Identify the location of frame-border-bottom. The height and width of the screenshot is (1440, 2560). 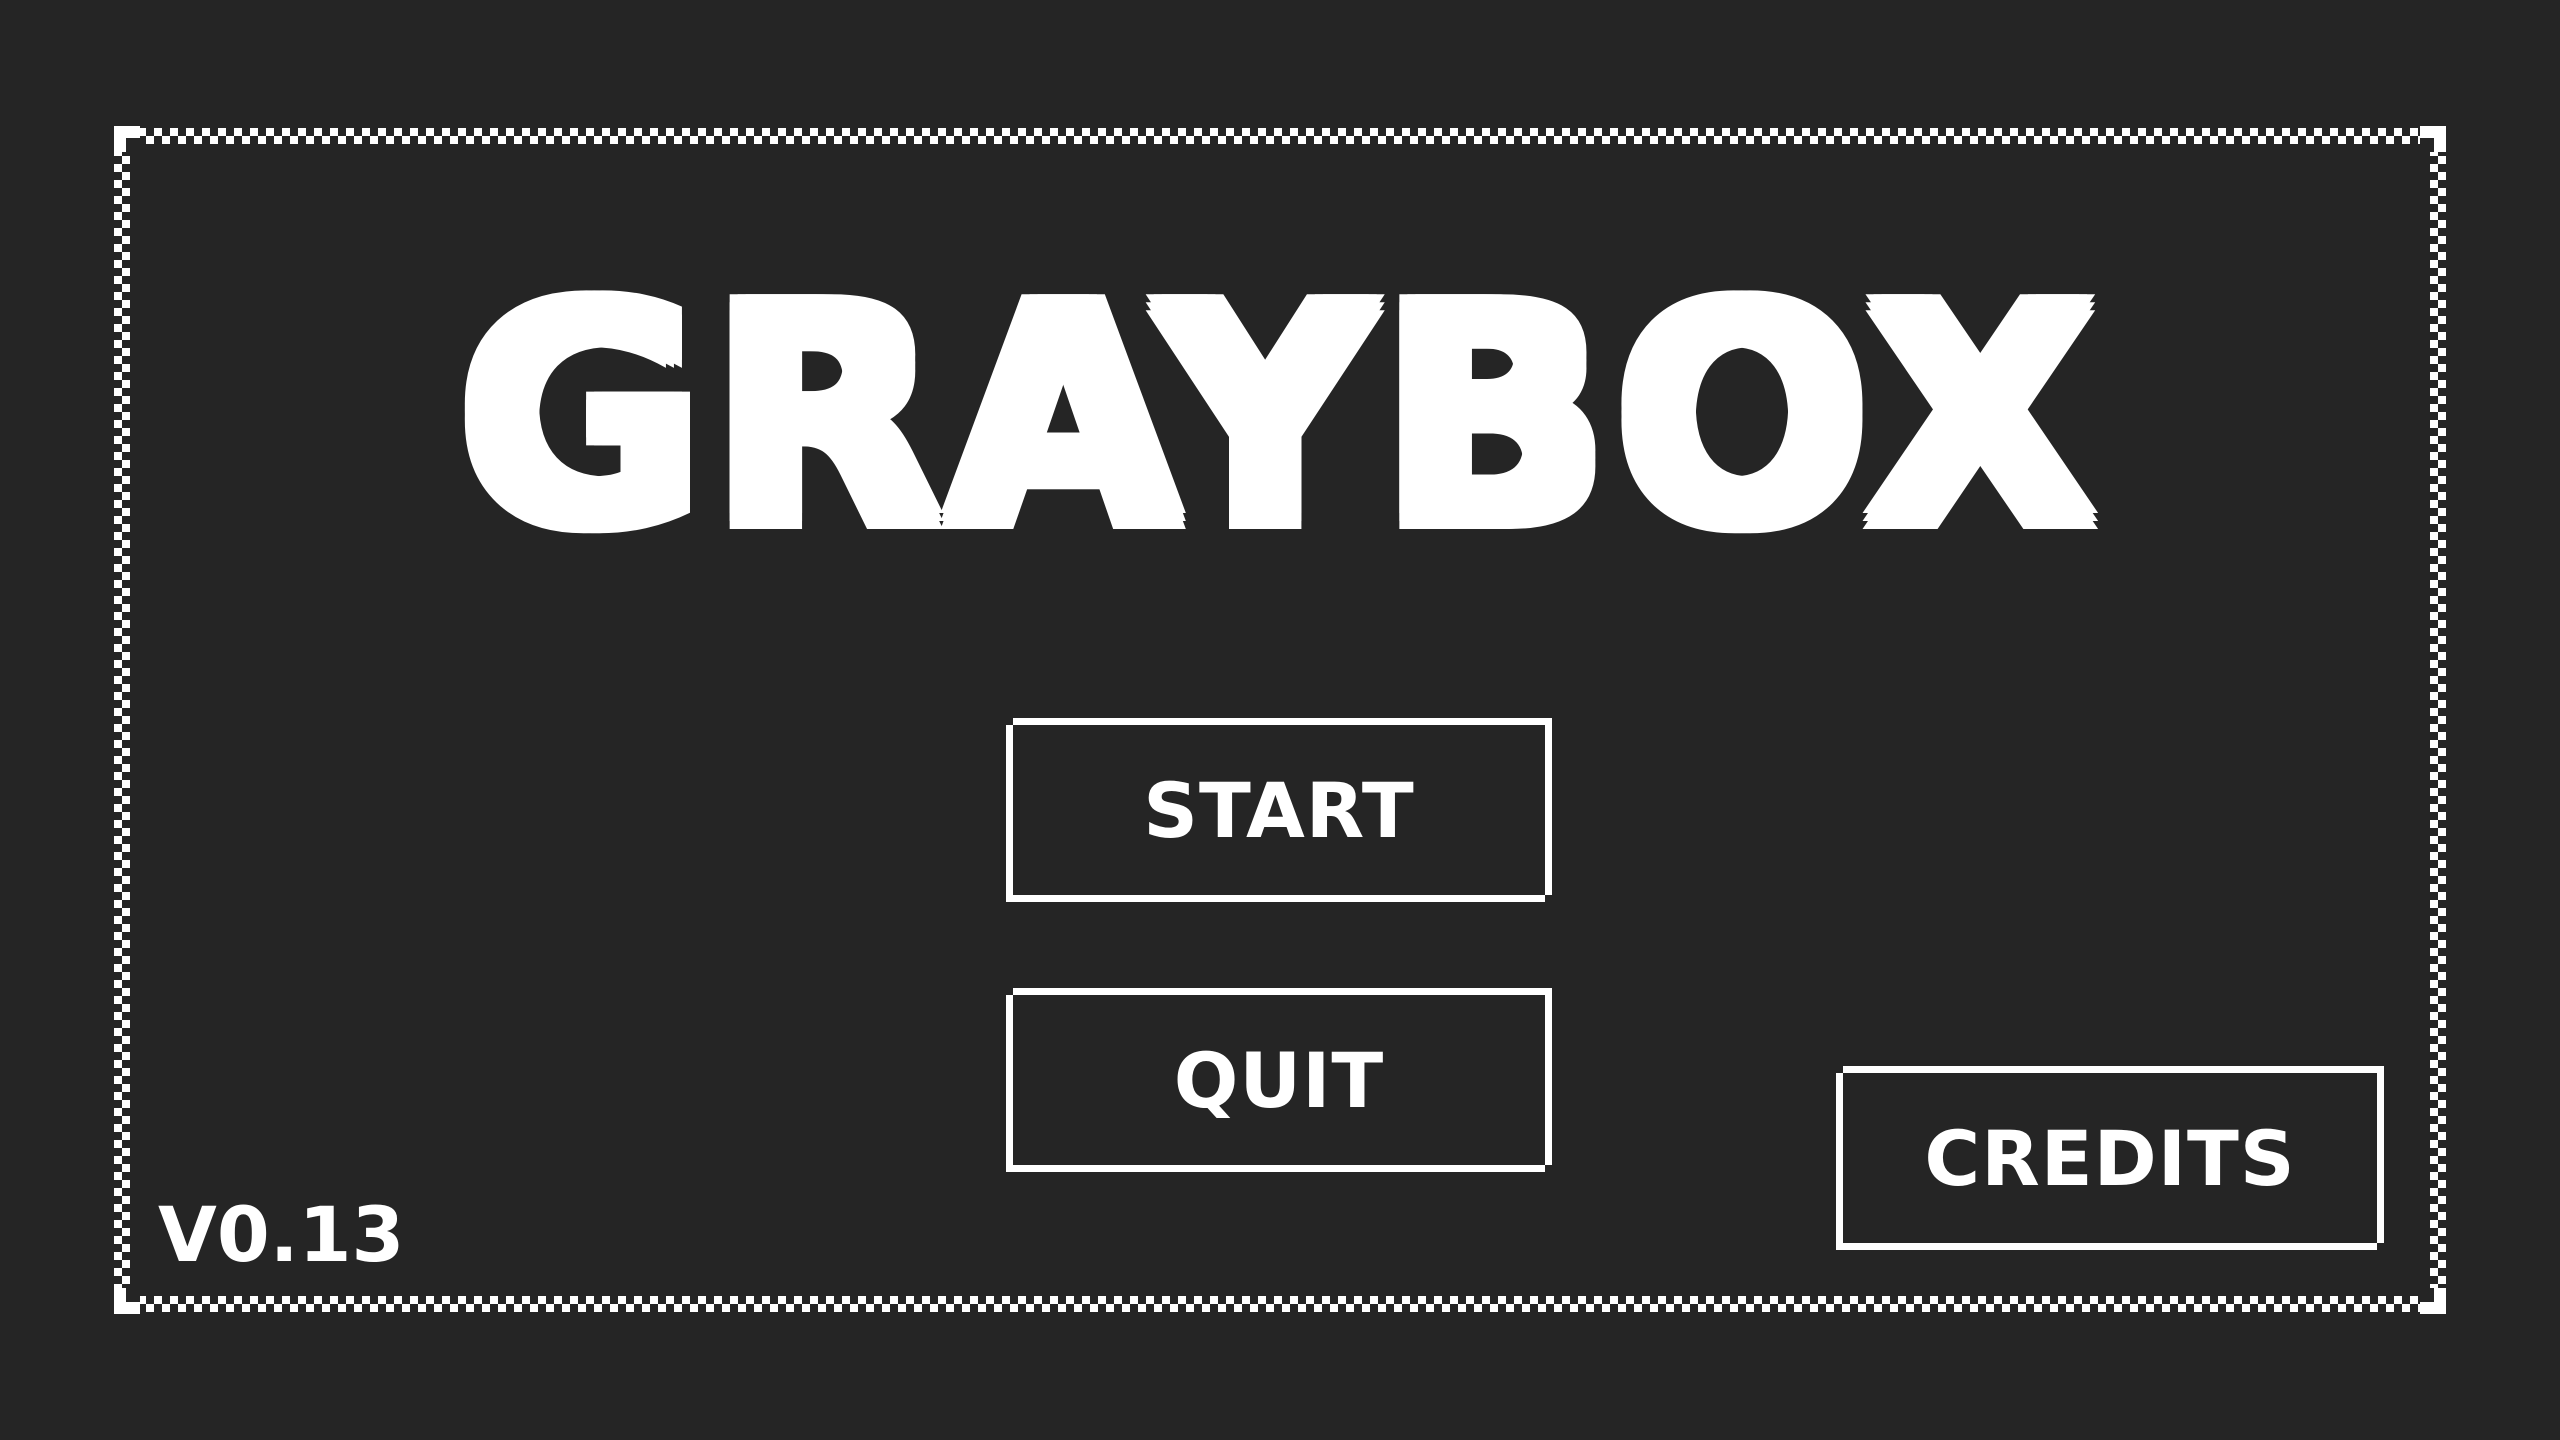
(1280, 1304).